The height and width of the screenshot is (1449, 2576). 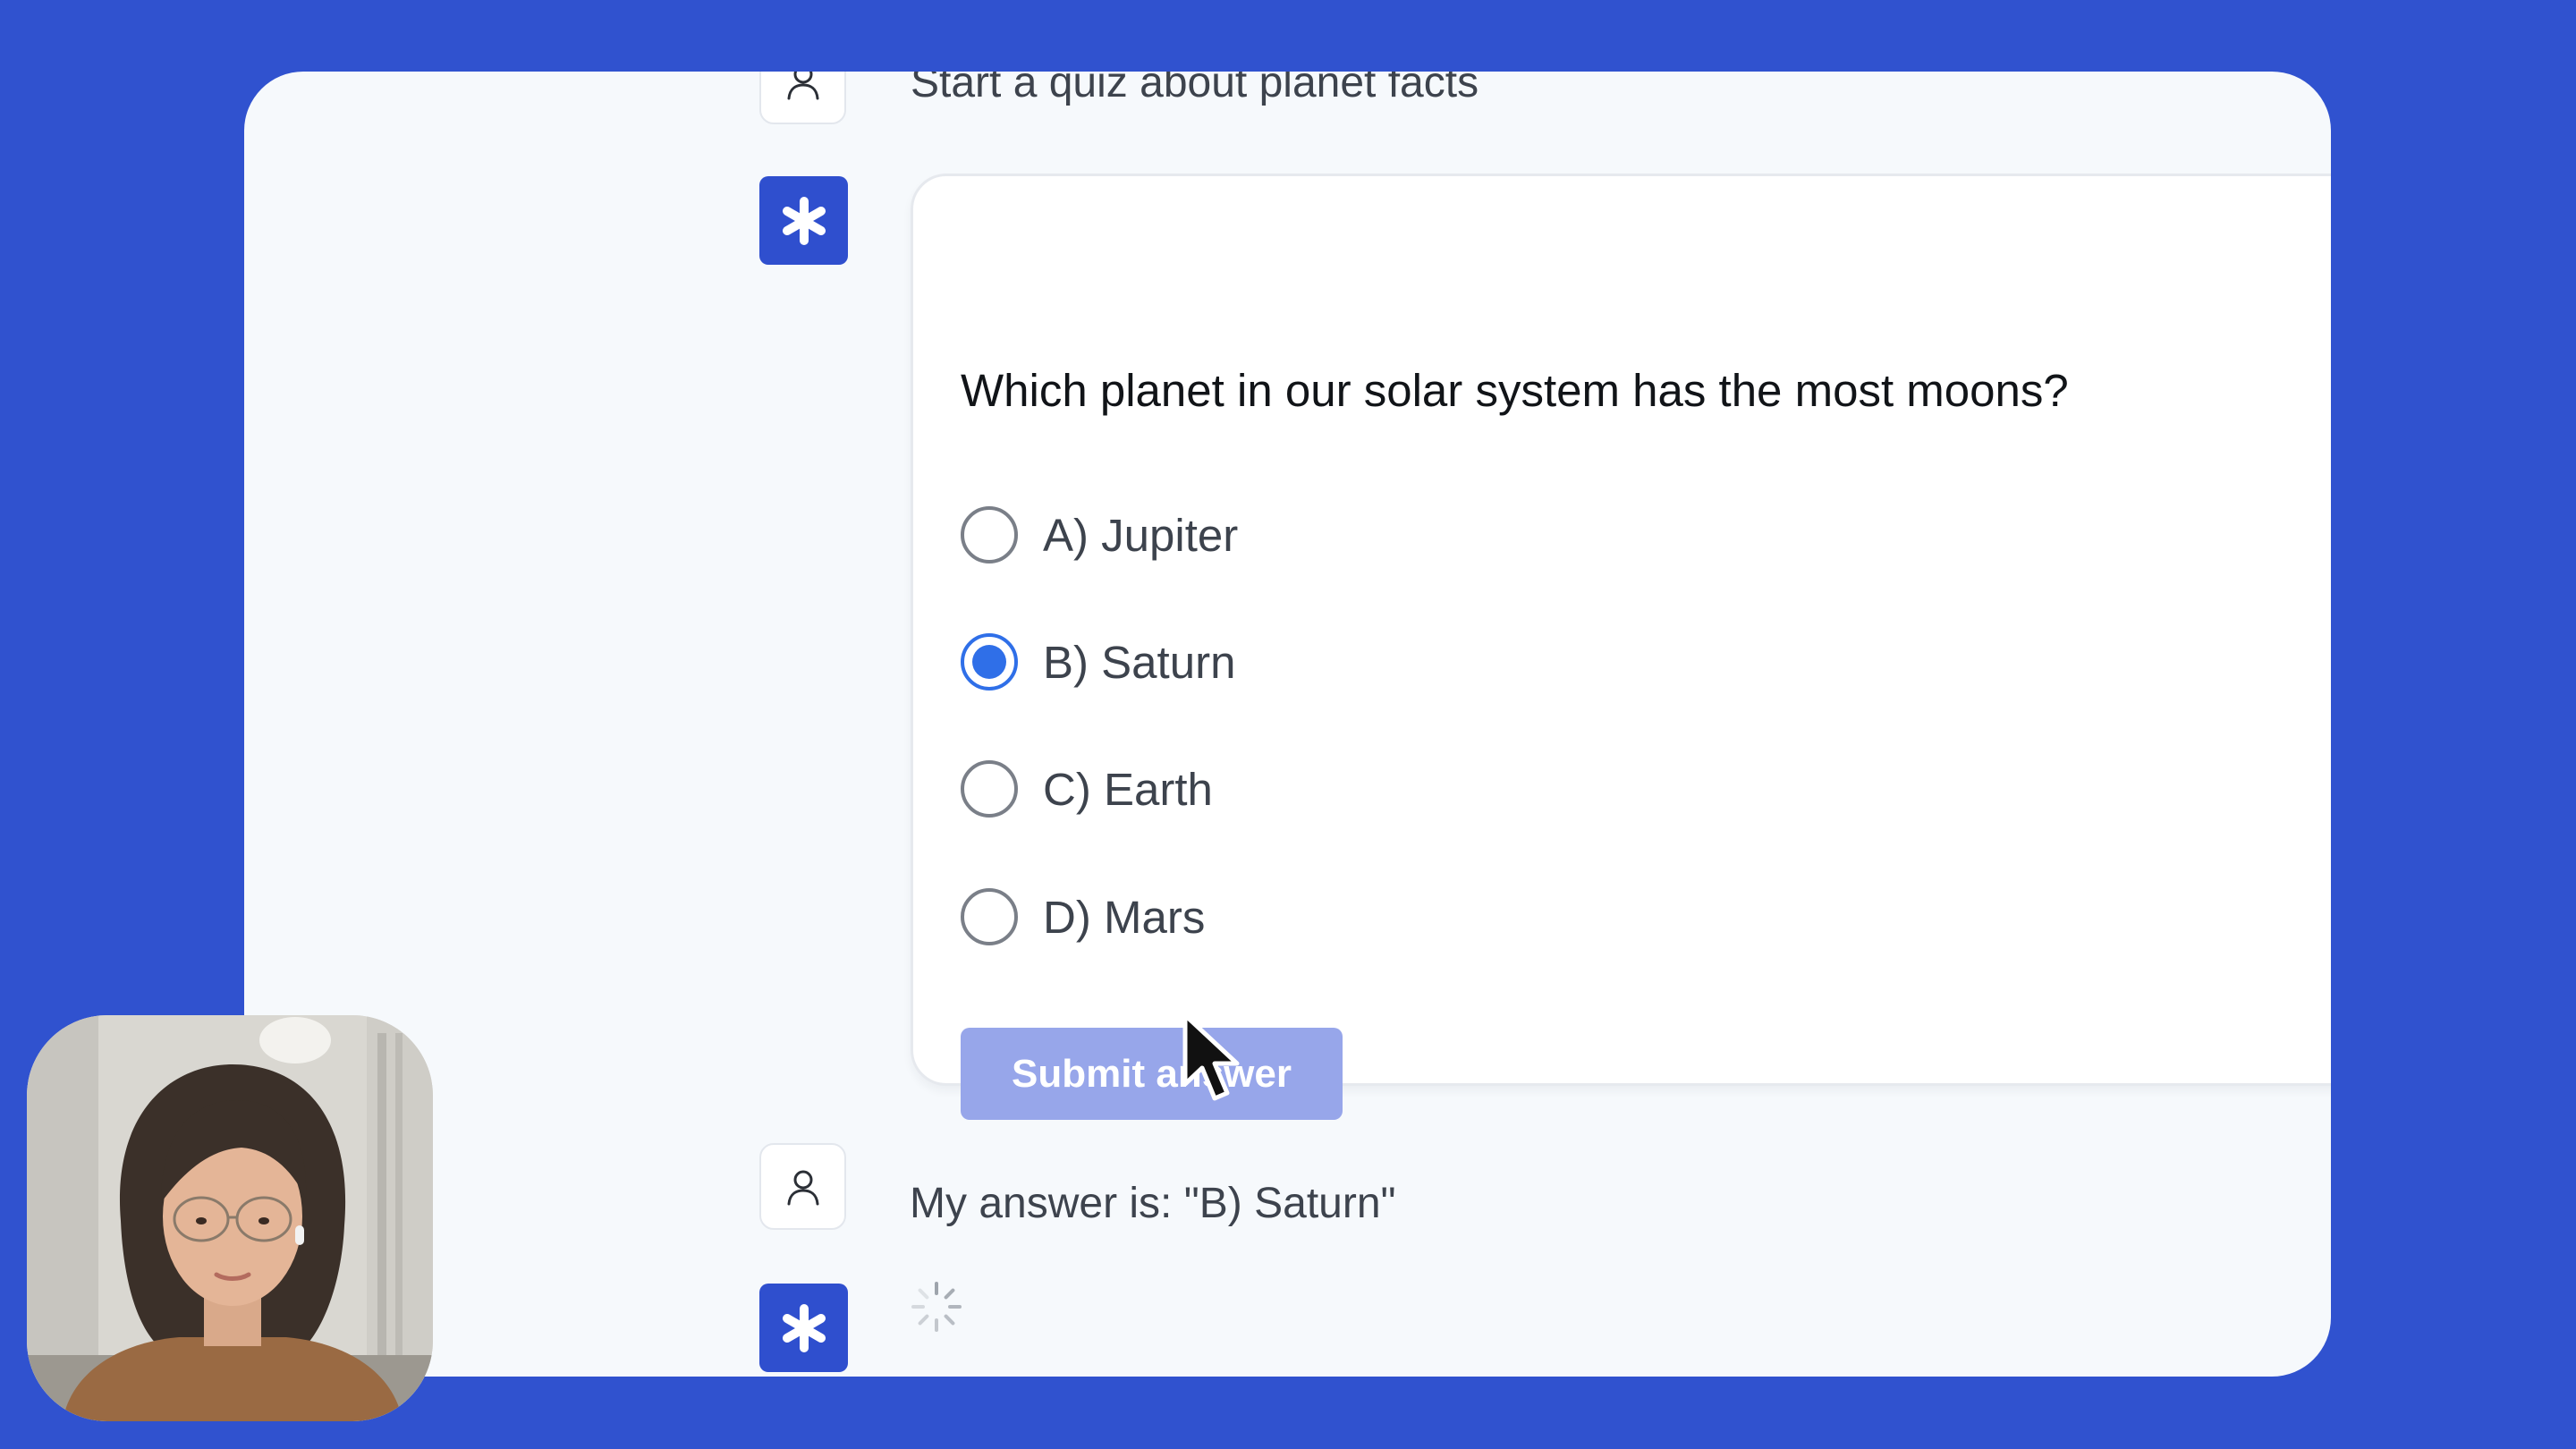 I want to click on option-a-label: A) Jupiter, so click(x=1140, y=535).